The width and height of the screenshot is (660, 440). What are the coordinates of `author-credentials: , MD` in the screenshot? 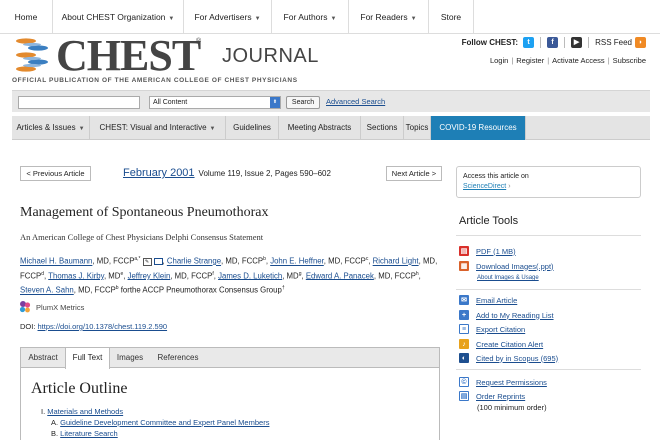 It's located at (290, 276).